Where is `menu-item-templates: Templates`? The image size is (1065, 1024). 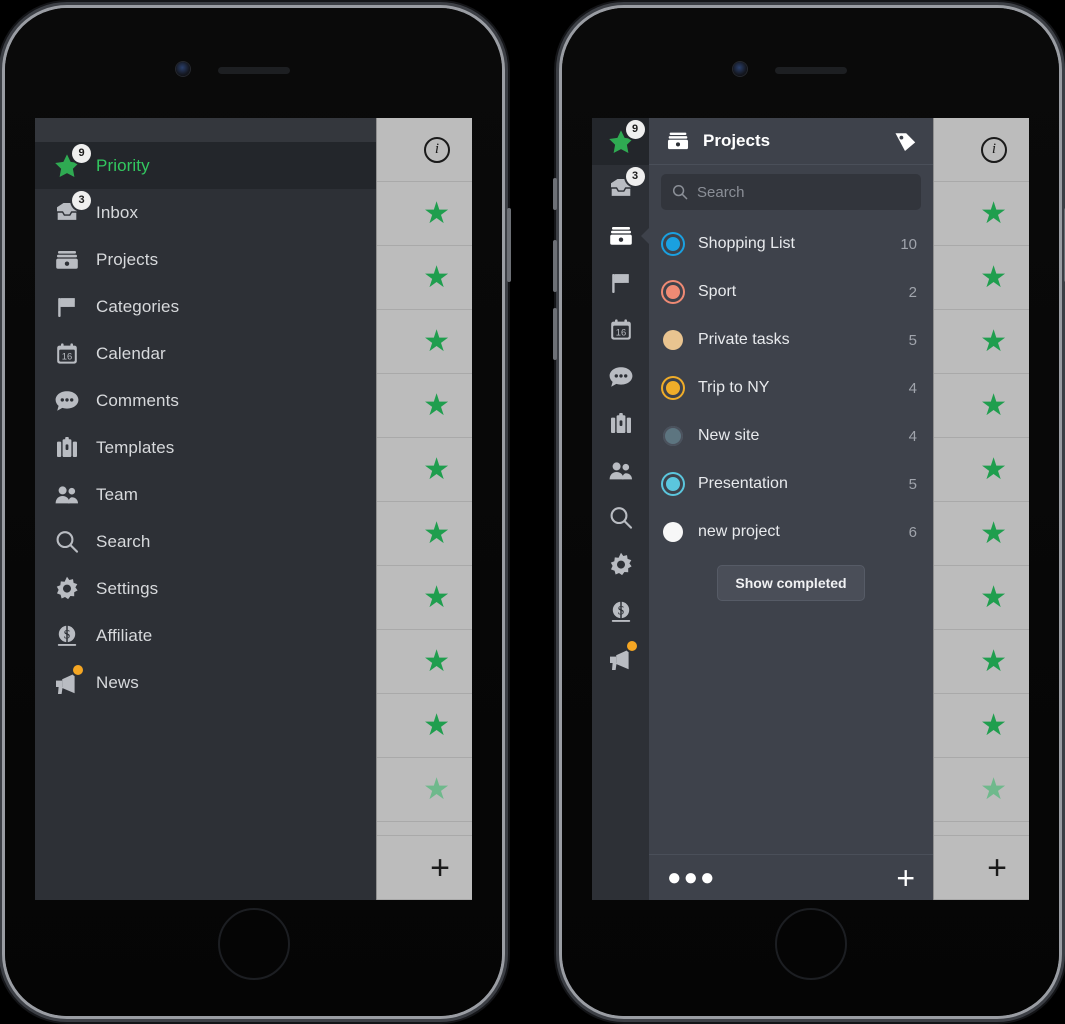
menu-item-templates: Templates is located at coordinates (205, 447).